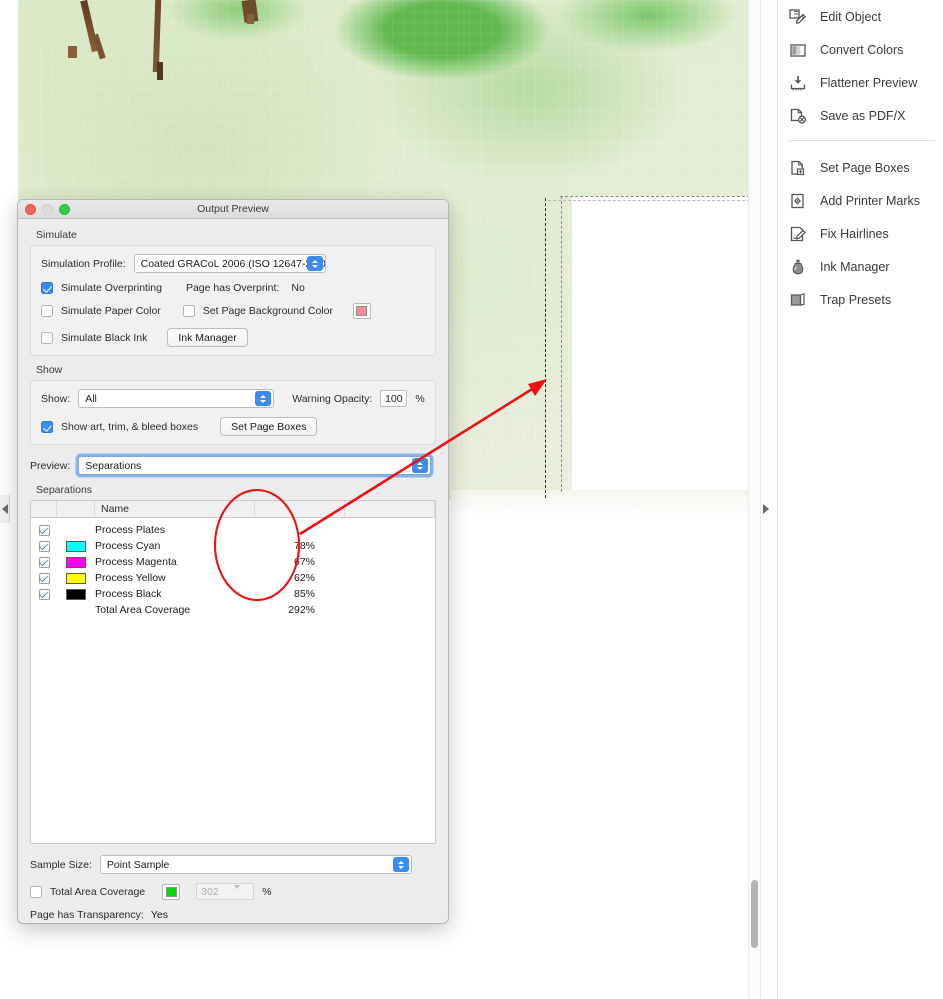 The width and height of the screenshot is (943, 999). Describe the element at coordinates (175, 509) in the screenshot. I see `column-header-name: Name` at that location.